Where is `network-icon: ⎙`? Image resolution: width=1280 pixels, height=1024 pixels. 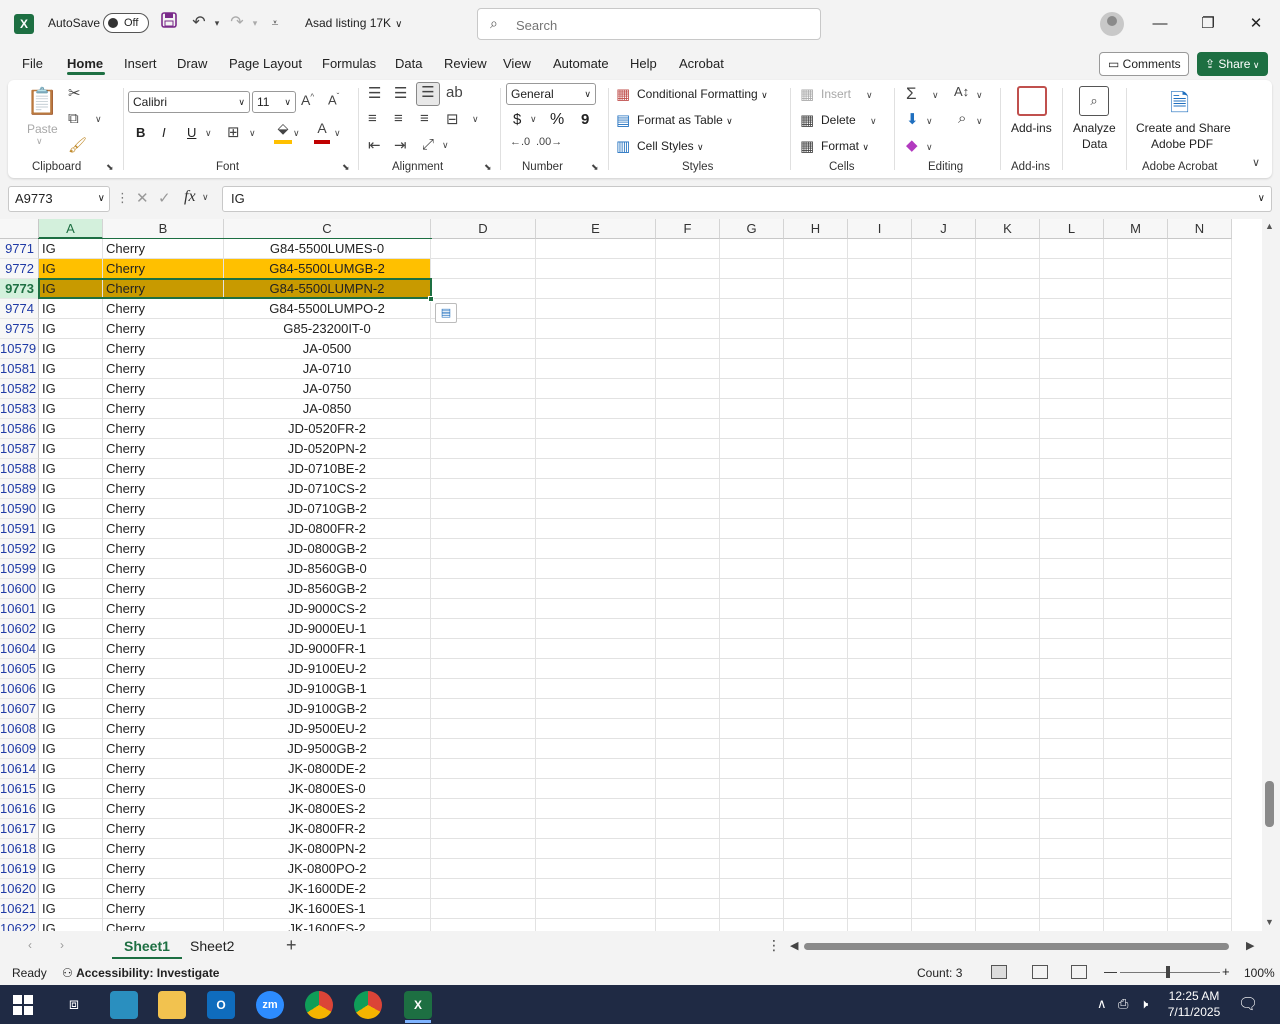 network-icon: ⎙ is located at coordinates (1123, 1004).